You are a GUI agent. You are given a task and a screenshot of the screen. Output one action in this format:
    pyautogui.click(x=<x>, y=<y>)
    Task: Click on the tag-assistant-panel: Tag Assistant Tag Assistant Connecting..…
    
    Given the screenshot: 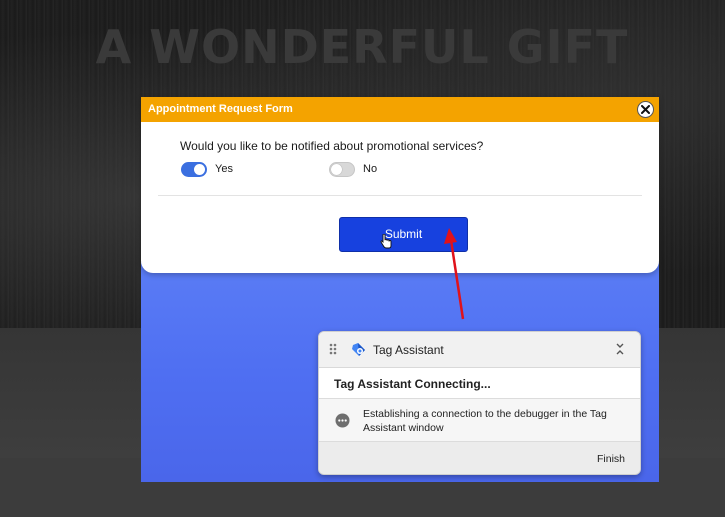 What is the action you would take?
    pyautogui.click(x=479, y=403)
    